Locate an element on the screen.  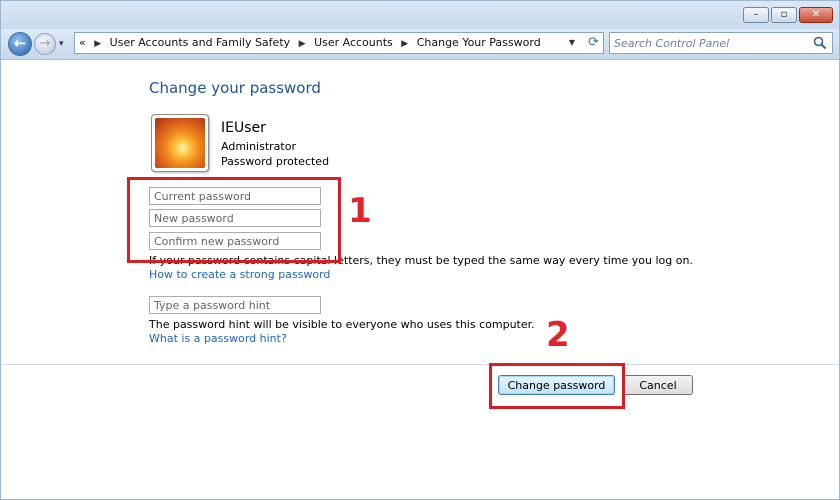
breadcrumb-item-user-accounts: User Accounts is located at coordinates (353, 42).